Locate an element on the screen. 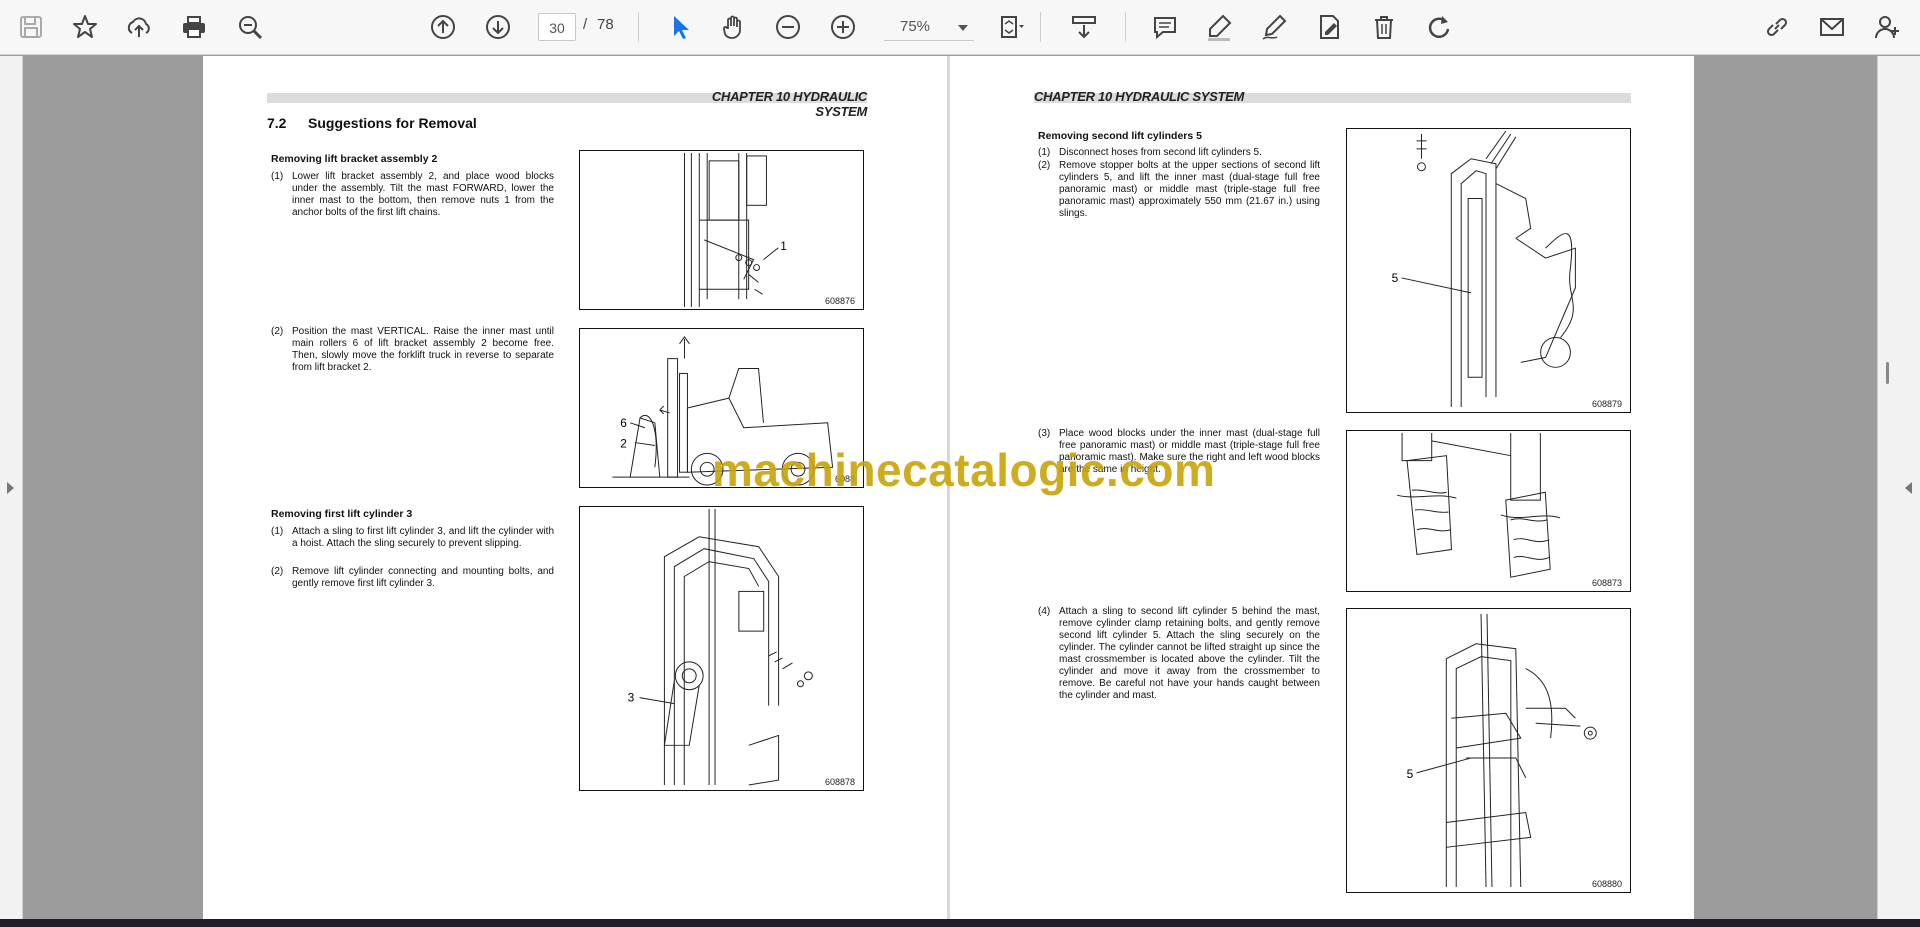 The image size is (1920, 927). toolbar: 30 / 78 75% is located at coordinates (960, 27).